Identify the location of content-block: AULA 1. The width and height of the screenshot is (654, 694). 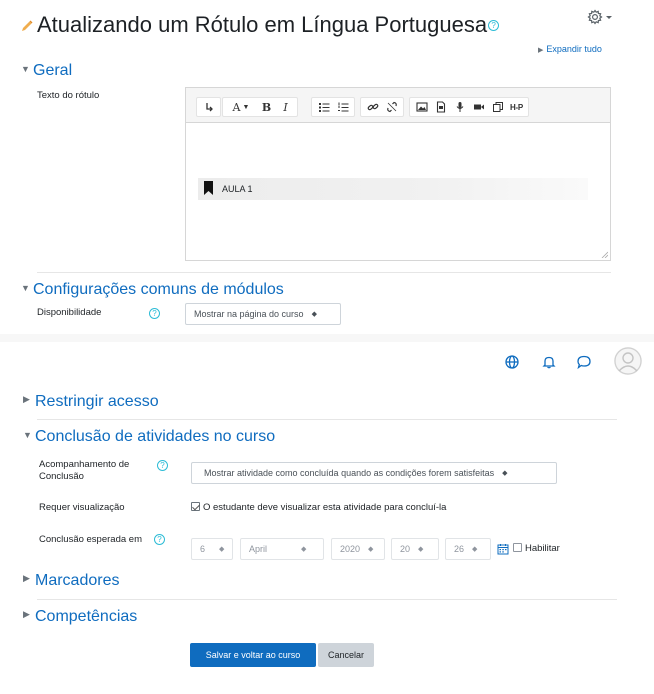
(393, 189).